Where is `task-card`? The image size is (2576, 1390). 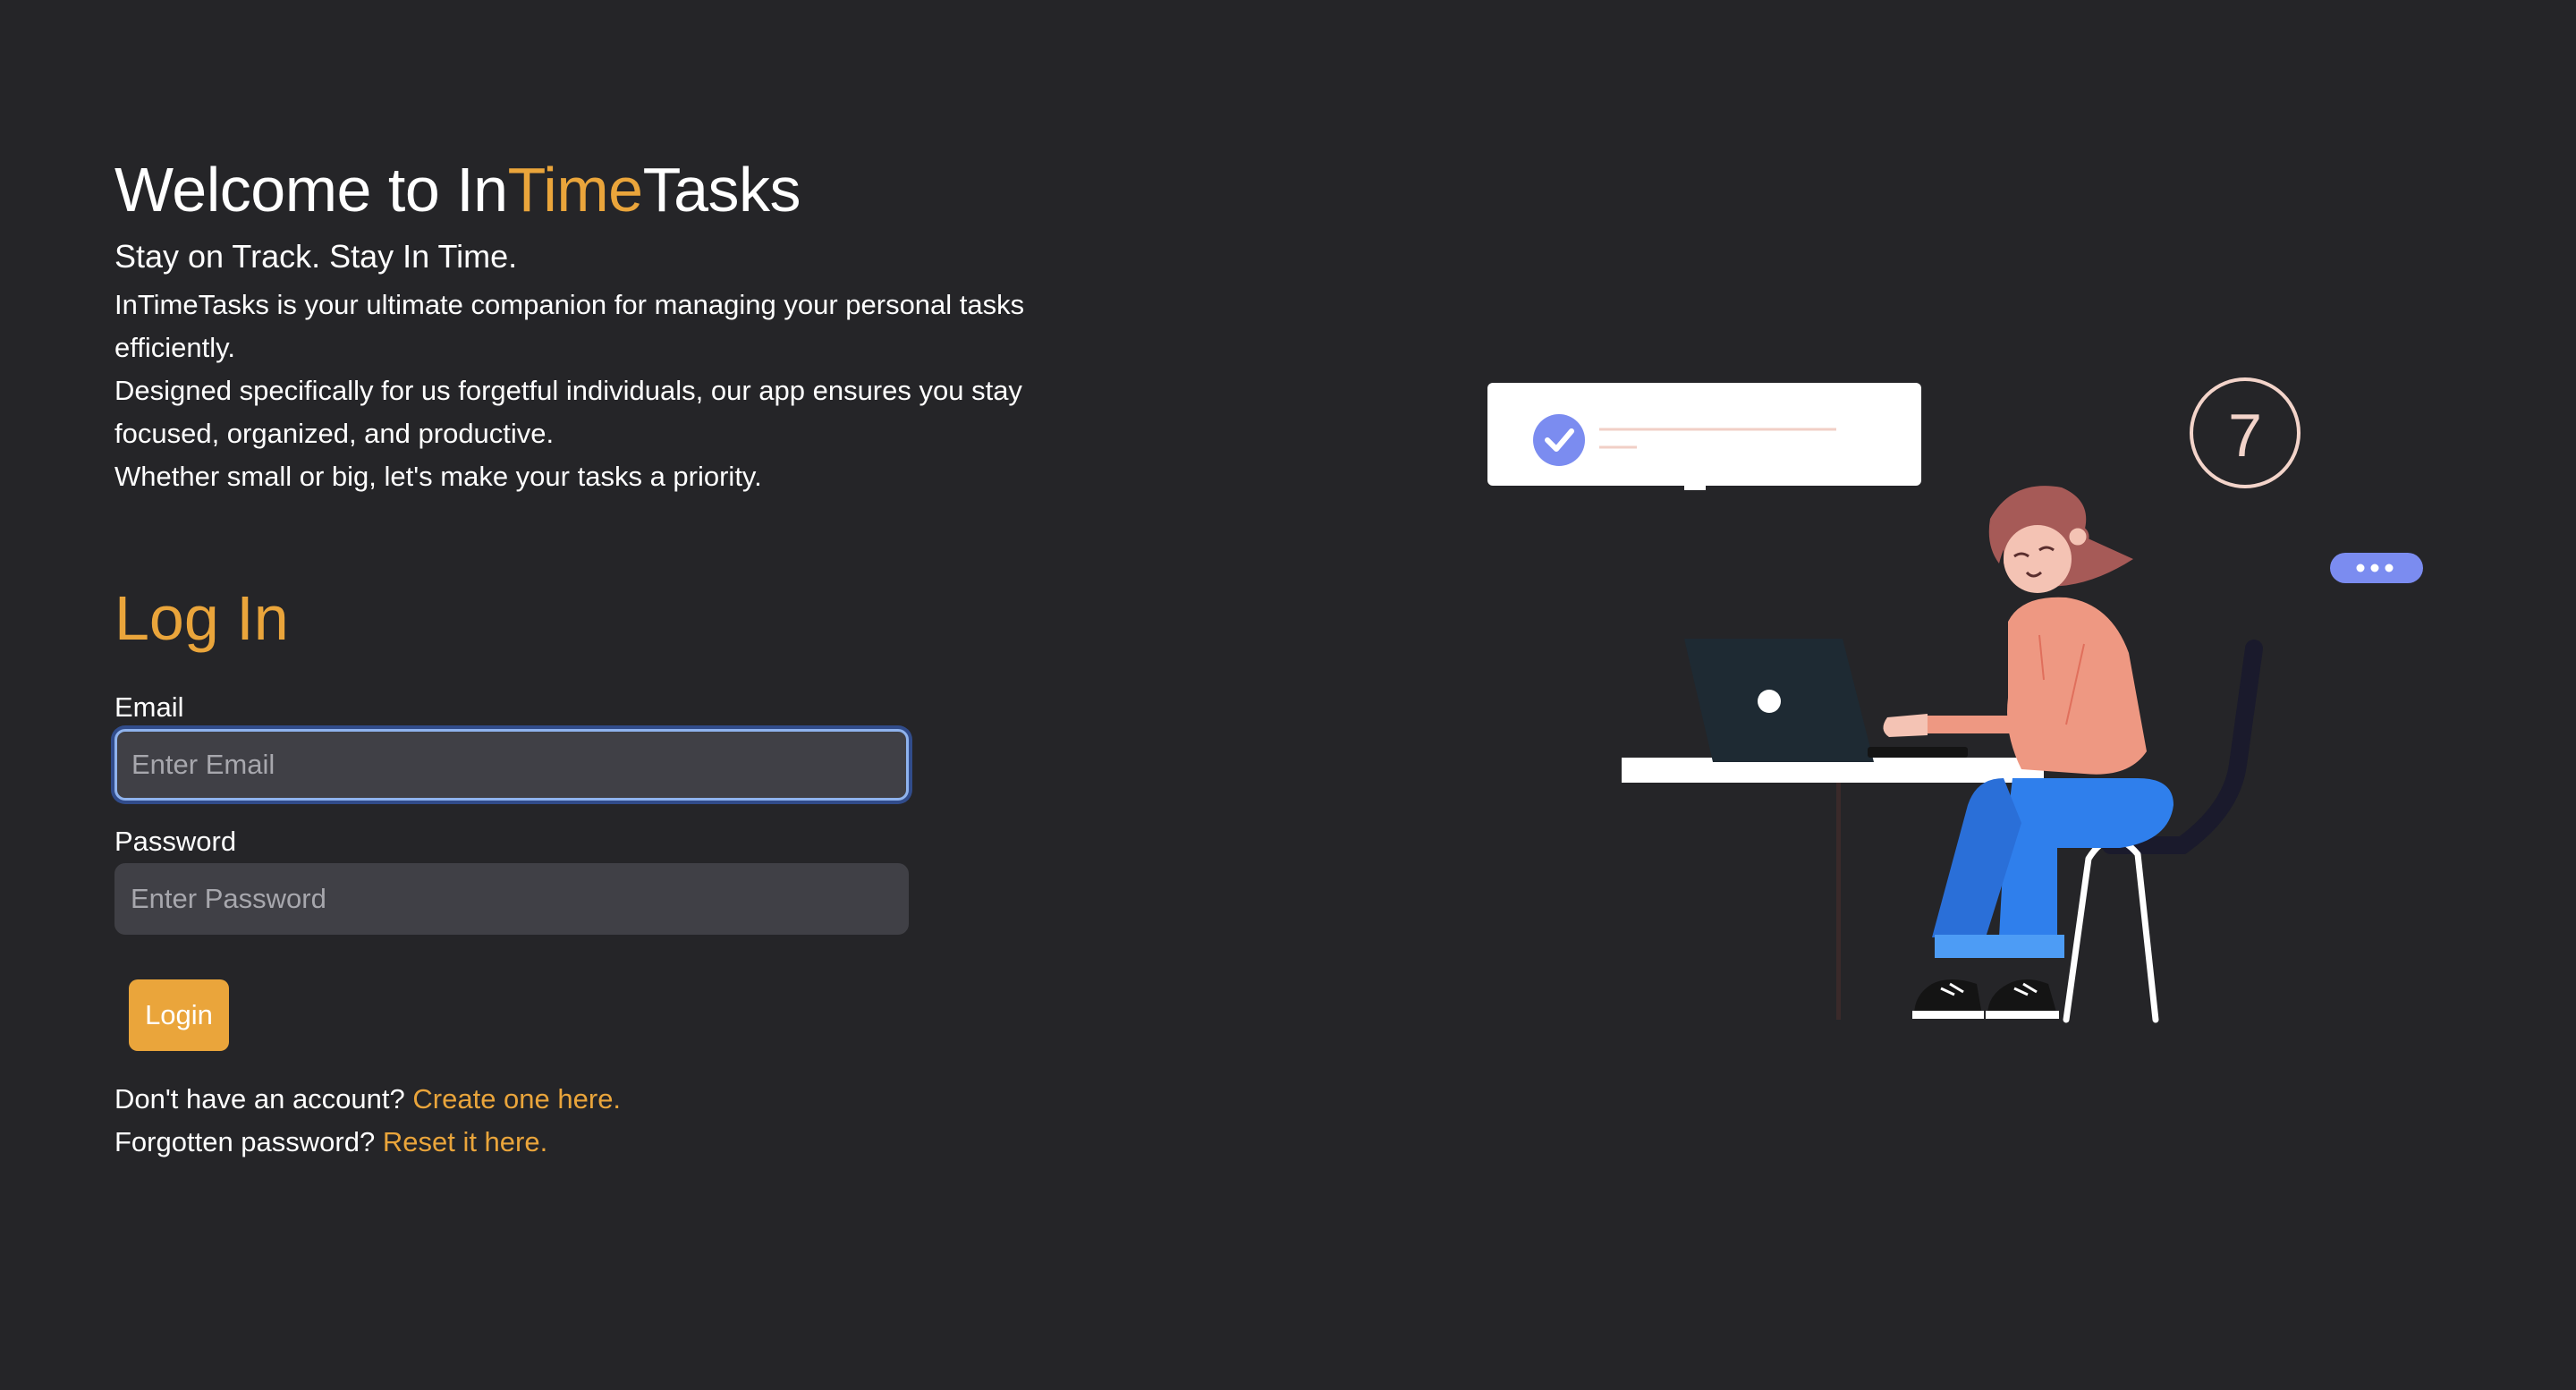 task-card is located at coordinates (1704, 436).